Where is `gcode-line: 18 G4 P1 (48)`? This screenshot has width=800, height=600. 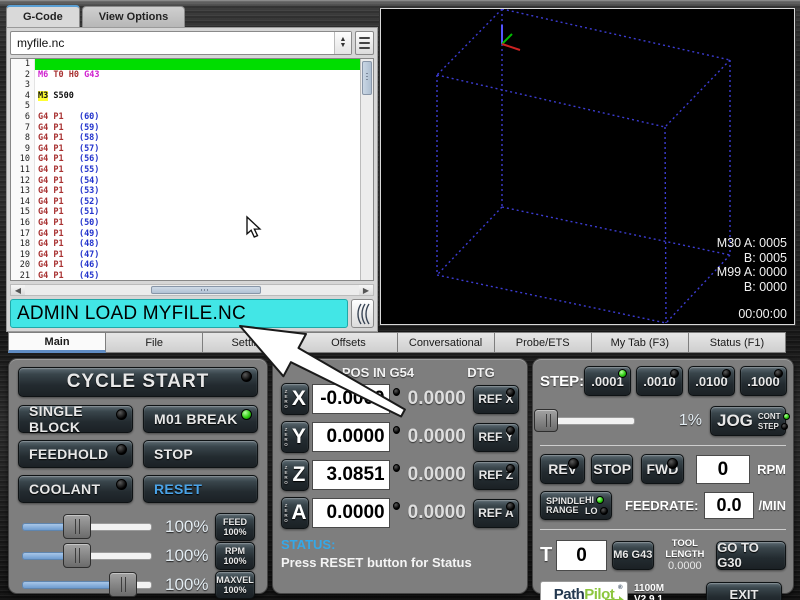 gcode-line: 18 G4 P1 (48) is located at coordinates (185, 244).